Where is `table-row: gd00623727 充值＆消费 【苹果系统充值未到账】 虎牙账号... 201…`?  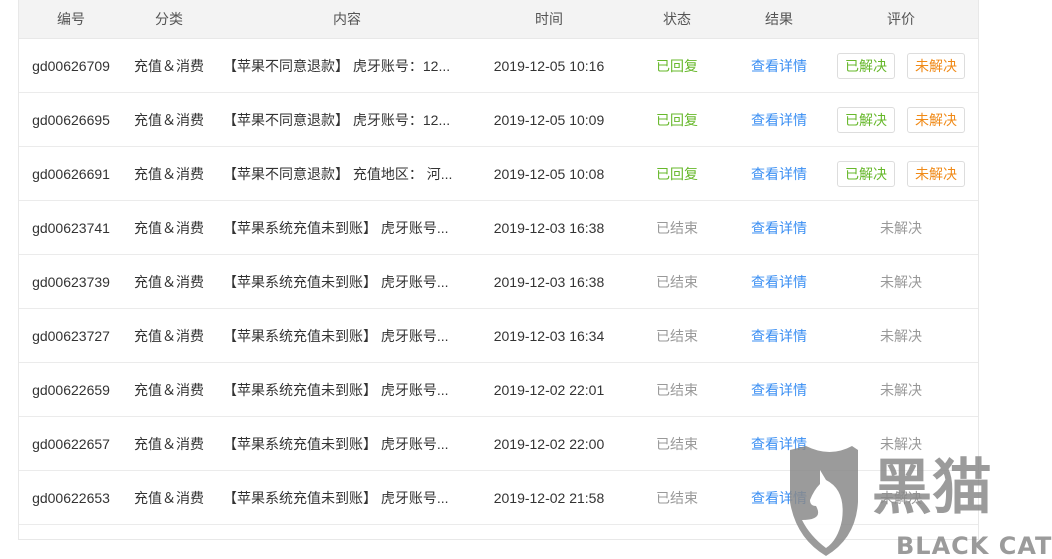 table-row: gd00623727 充值＆消费 【苹果系统充值未到账】 虎牙账号... 201… is located at coordinates (498, 336).